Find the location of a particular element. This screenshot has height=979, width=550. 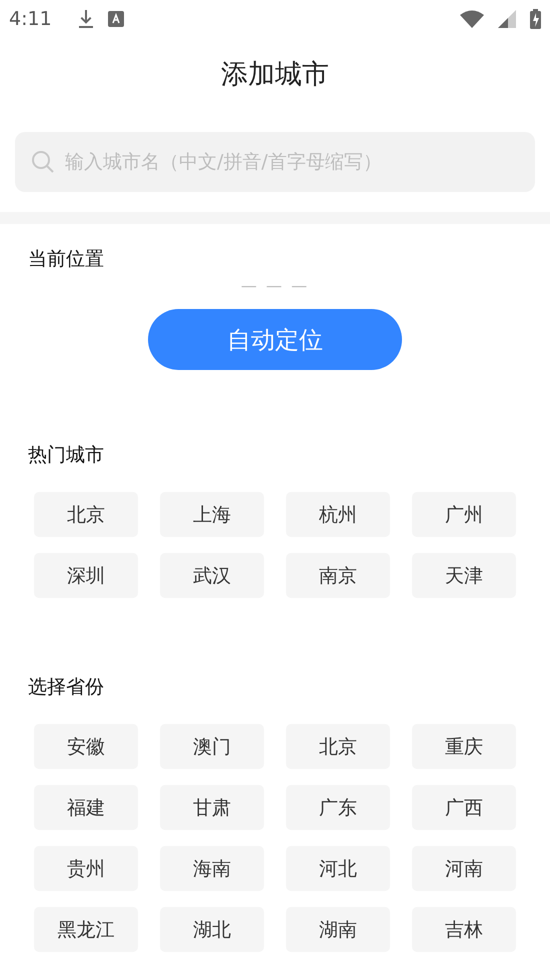

city-tile: 上海 is located at coordinates (212, 514).